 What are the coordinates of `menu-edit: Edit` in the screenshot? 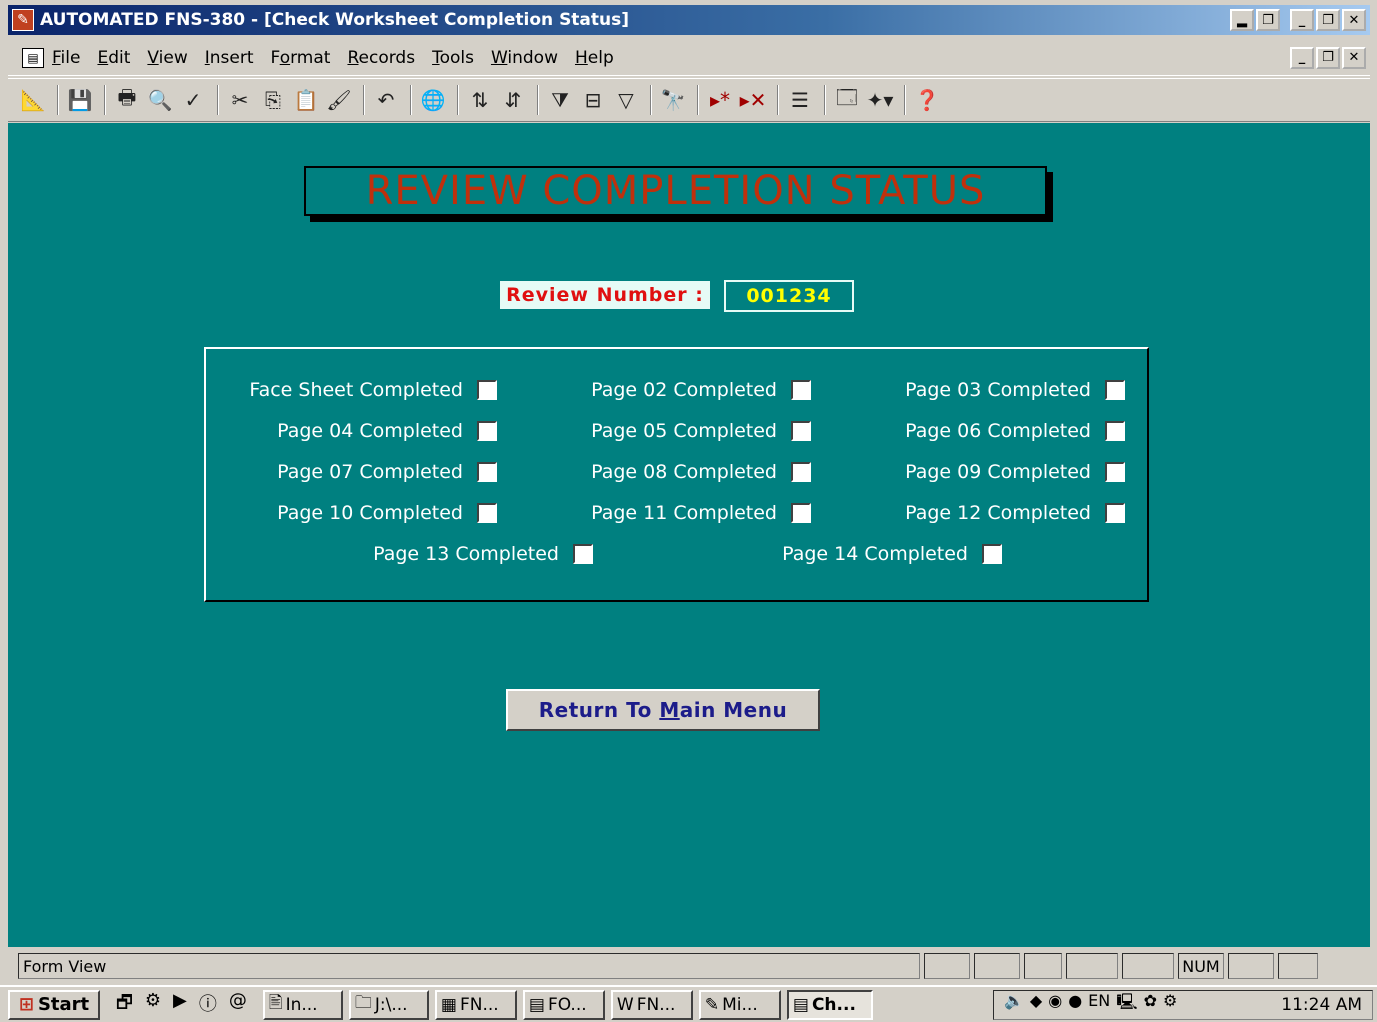 It's located at (113, 58).